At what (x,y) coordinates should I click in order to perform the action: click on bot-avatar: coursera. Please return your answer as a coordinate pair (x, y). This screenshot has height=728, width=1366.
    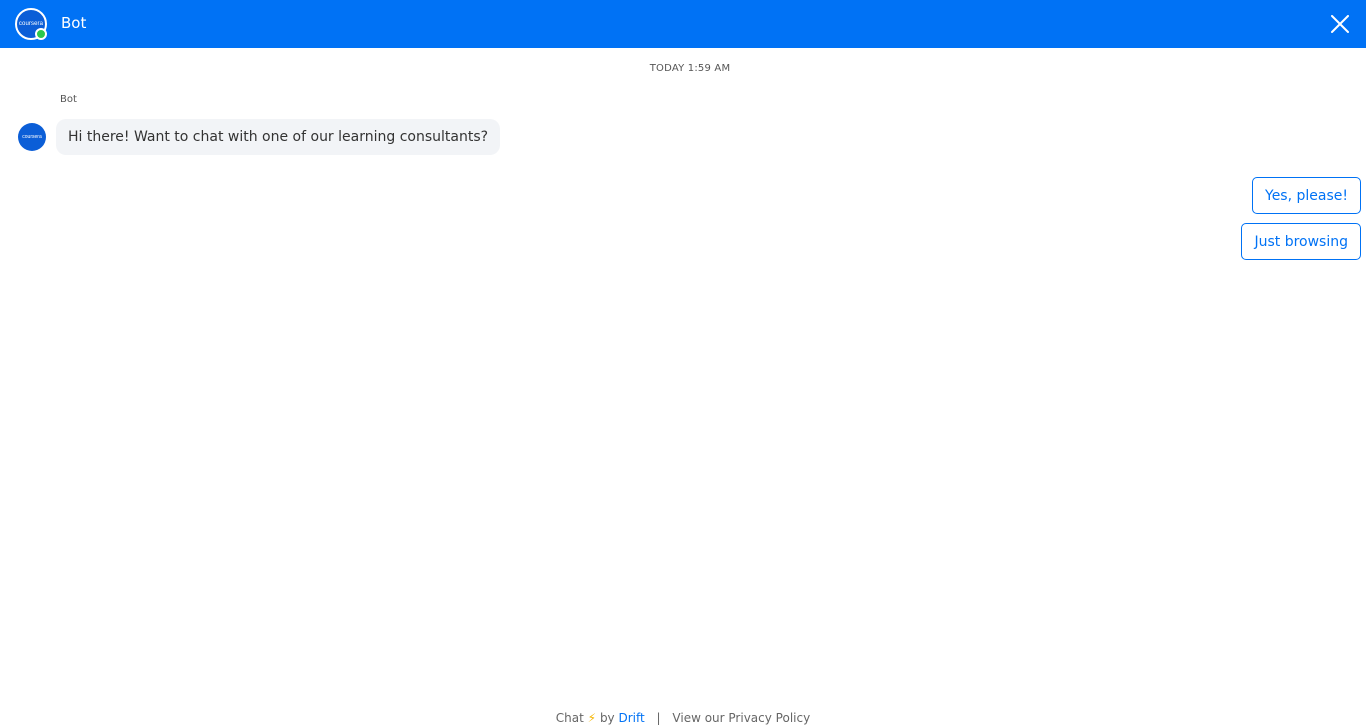
    Looking at the image, I should click on (32, 137).